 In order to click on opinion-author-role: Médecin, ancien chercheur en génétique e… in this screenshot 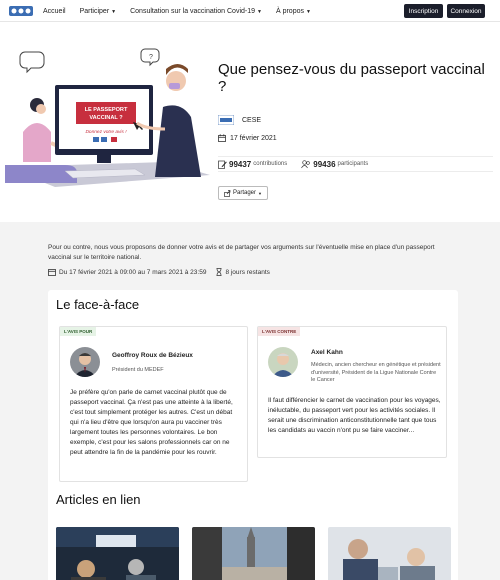, I will do `click(376, 372)`.